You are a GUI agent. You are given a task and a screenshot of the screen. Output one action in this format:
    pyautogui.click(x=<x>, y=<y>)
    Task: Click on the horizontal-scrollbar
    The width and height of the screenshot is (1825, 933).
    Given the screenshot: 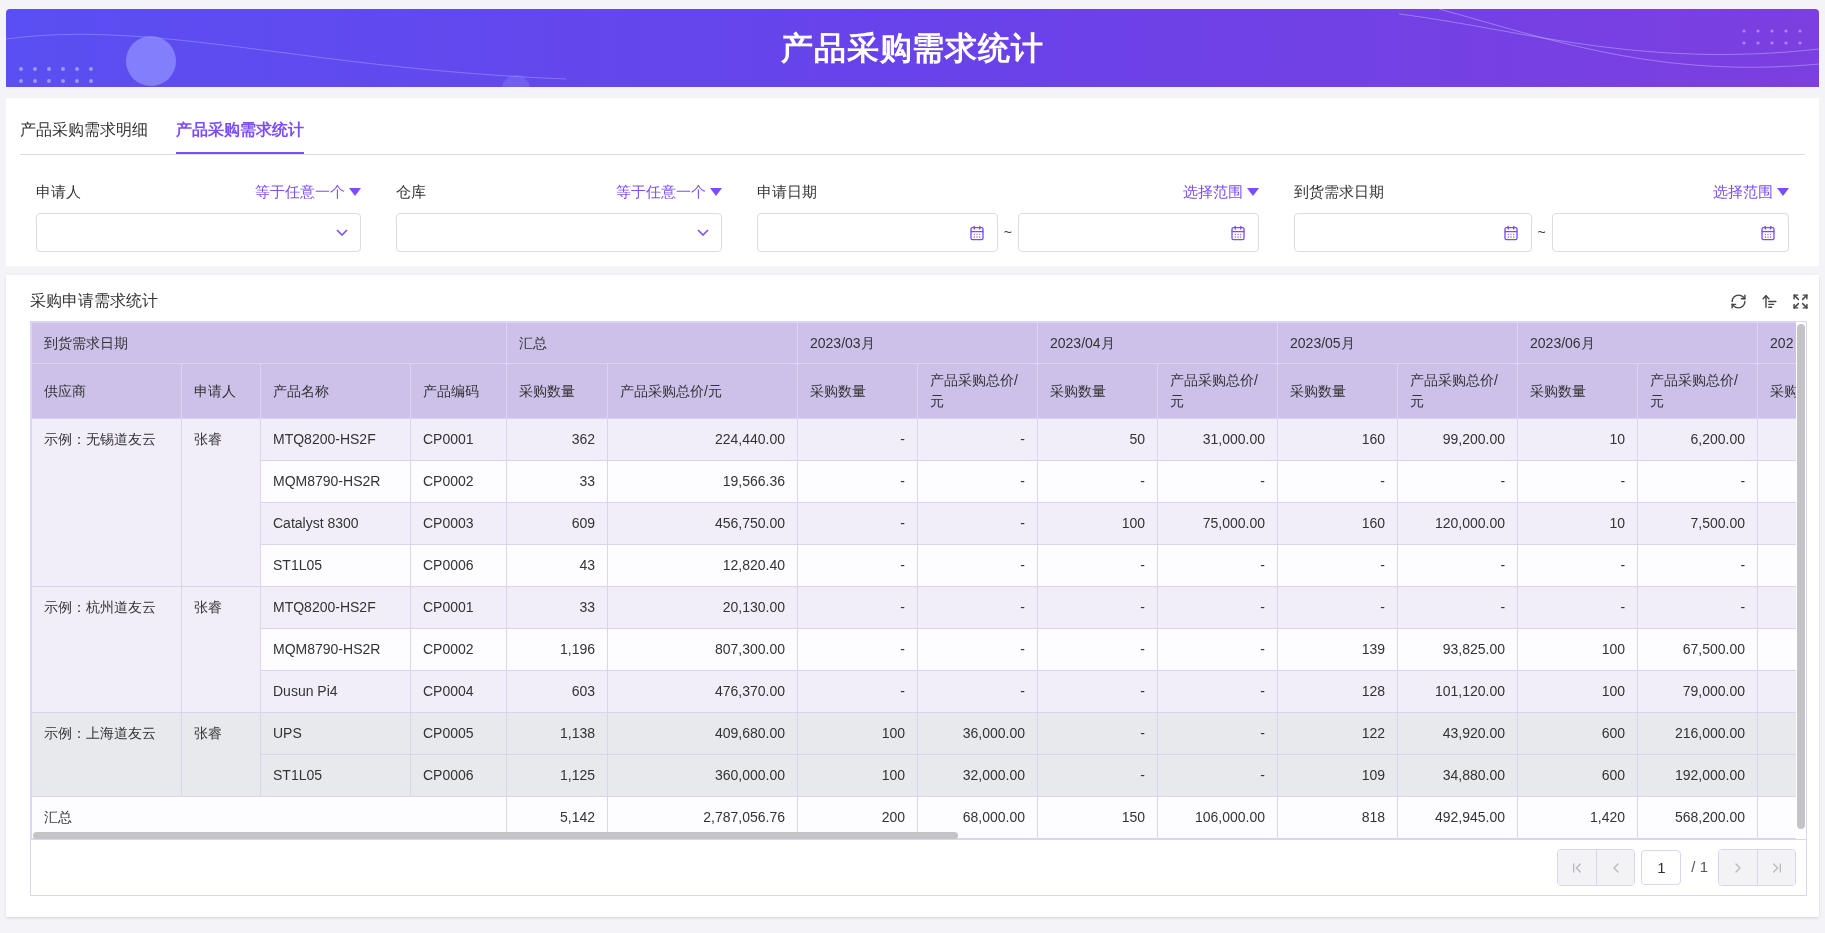 What is the action you would take?
    pyautogui.click(x=495, y=835)
    